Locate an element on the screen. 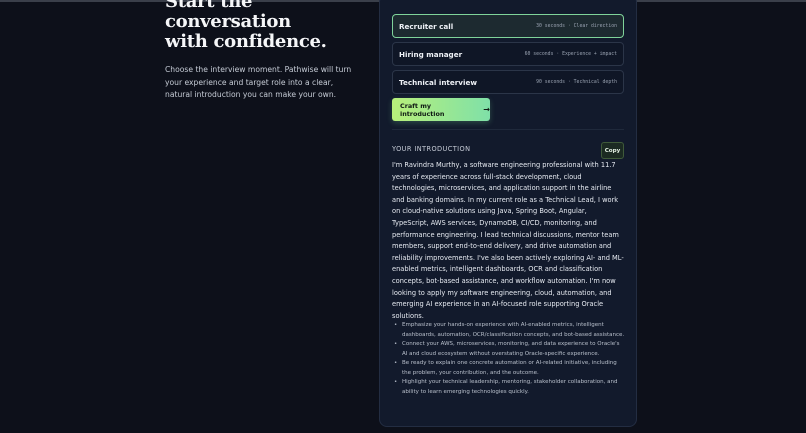 The width and height of the screenshot is (806, 433). divider is located at coordinates (508, 129).